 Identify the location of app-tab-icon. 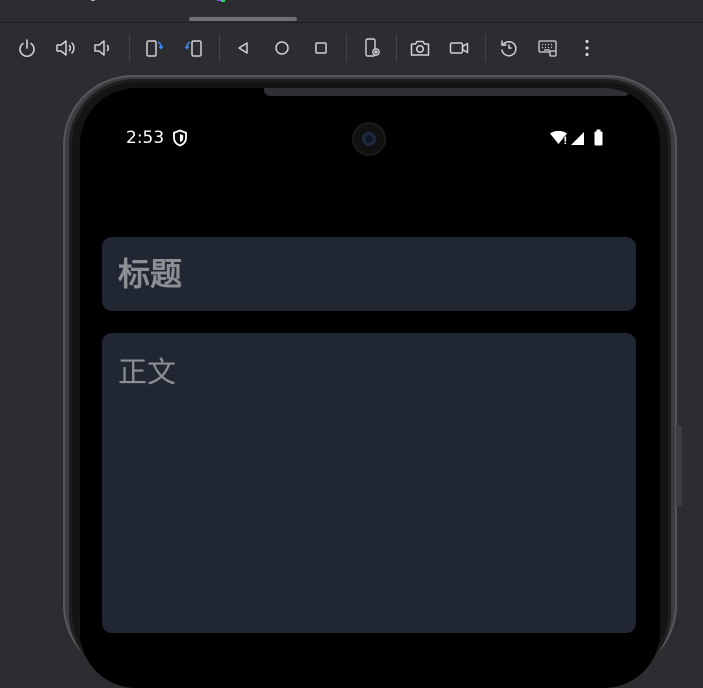
(221, 1).